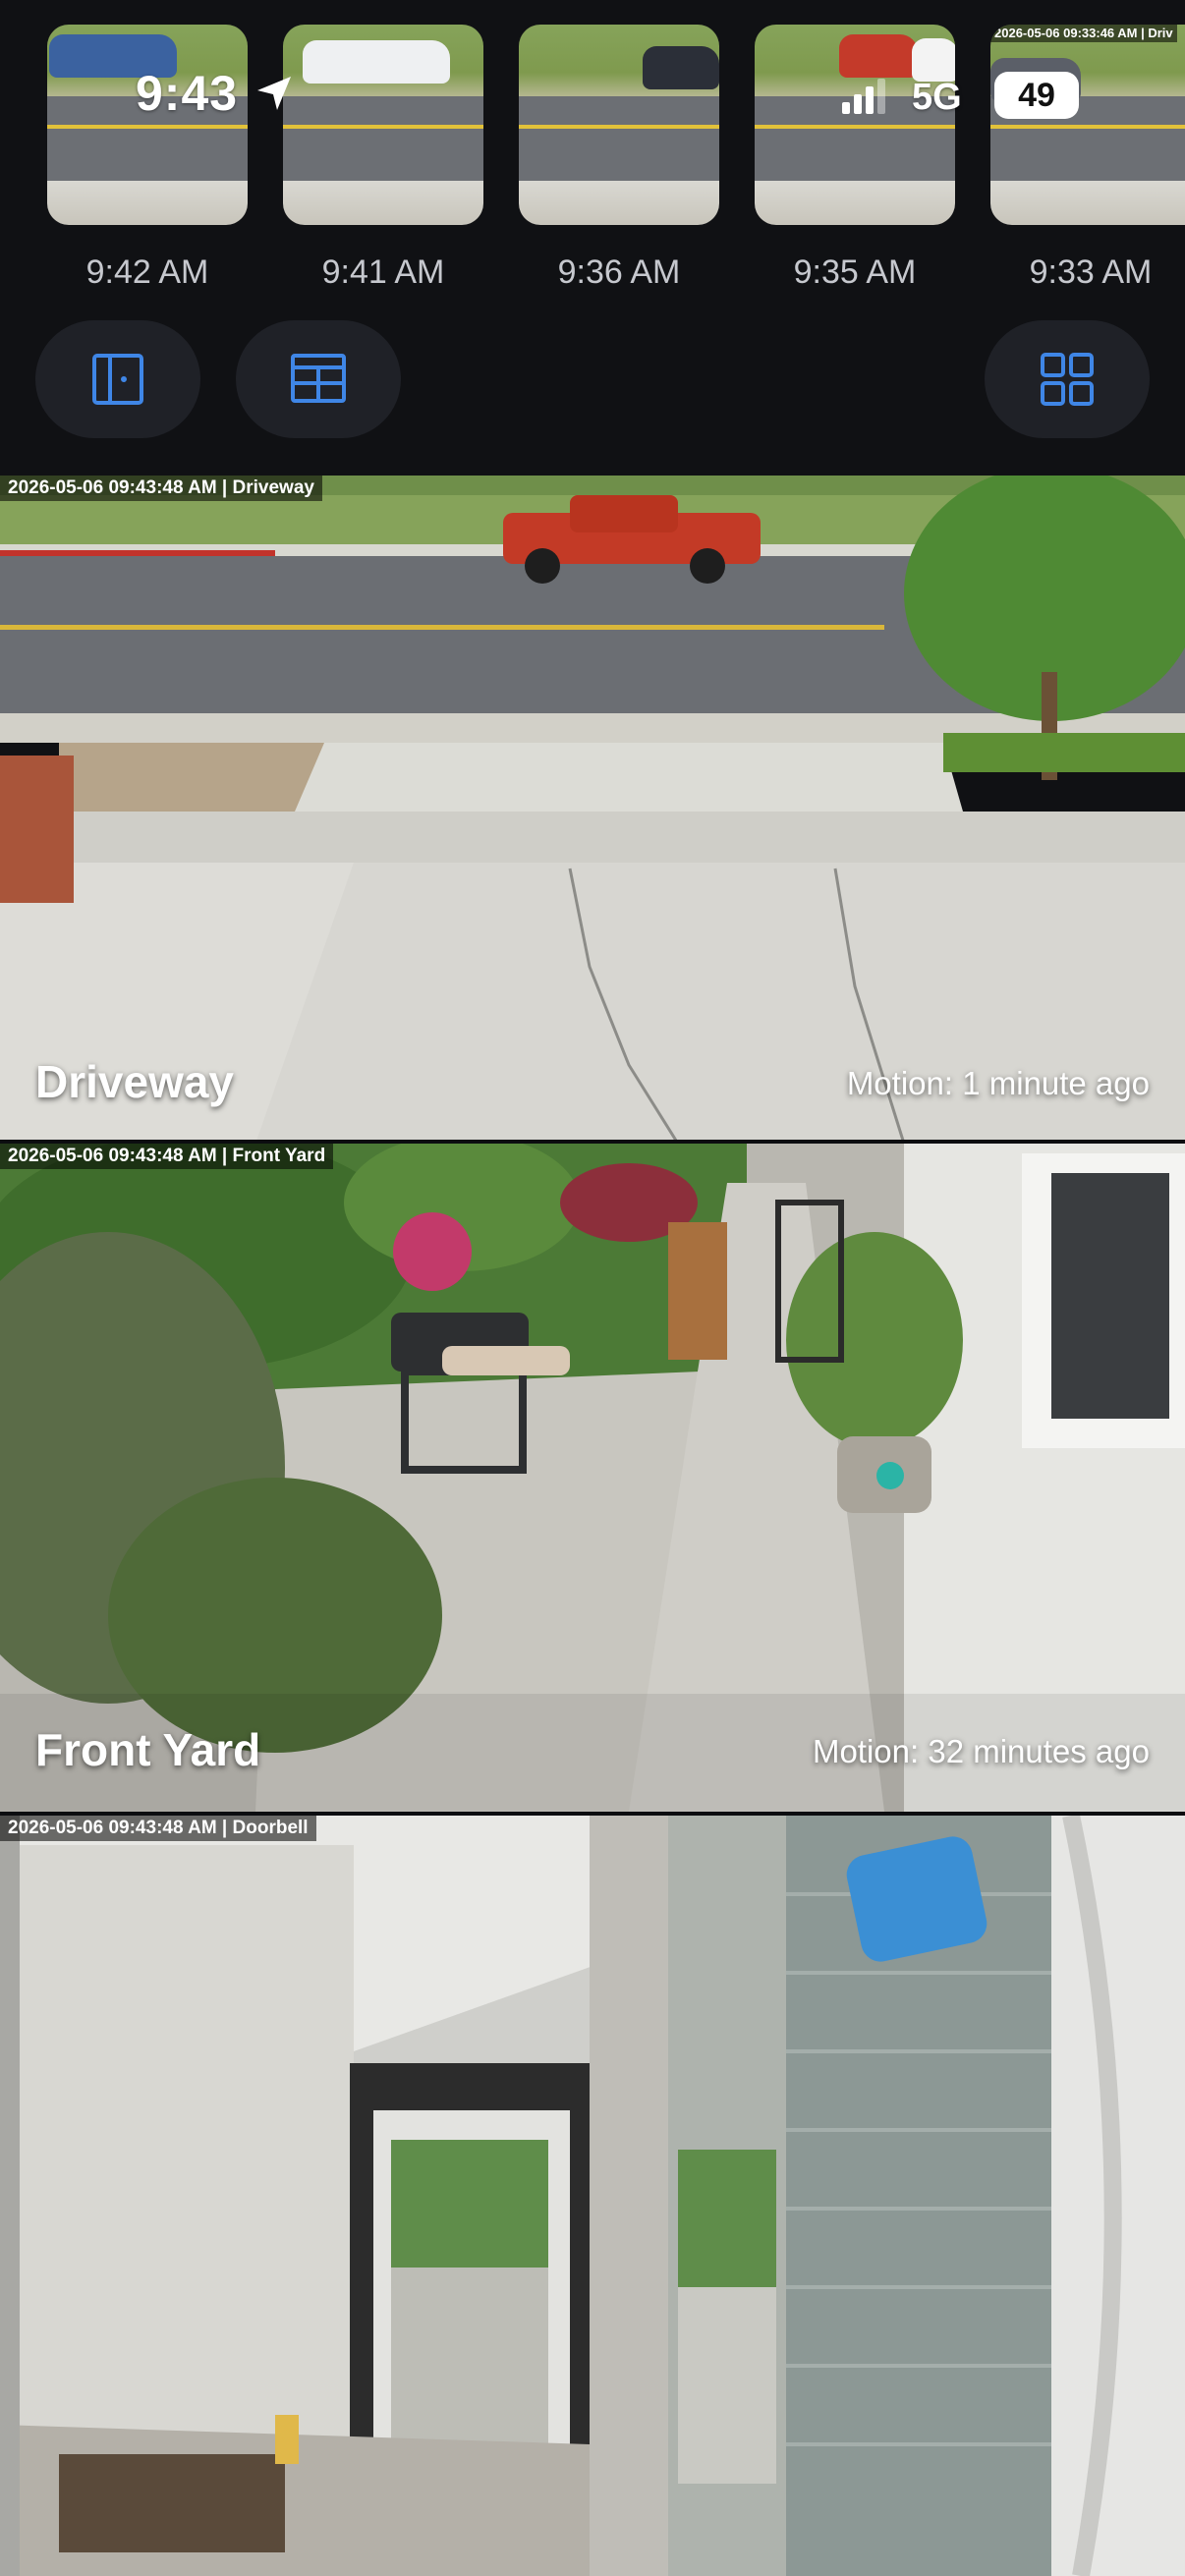 The image size is (1185, 2576). Describe the element at coordinates (998, 1083) in the screenshot. I see `motion-status: Motion: 1 minute ago` at that location.